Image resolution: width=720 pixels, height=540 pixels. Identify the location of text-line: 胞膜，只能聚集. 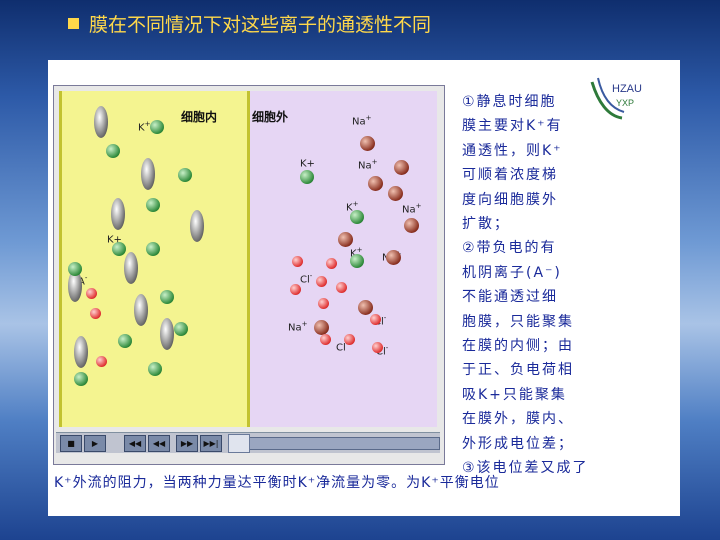
(518, 321).